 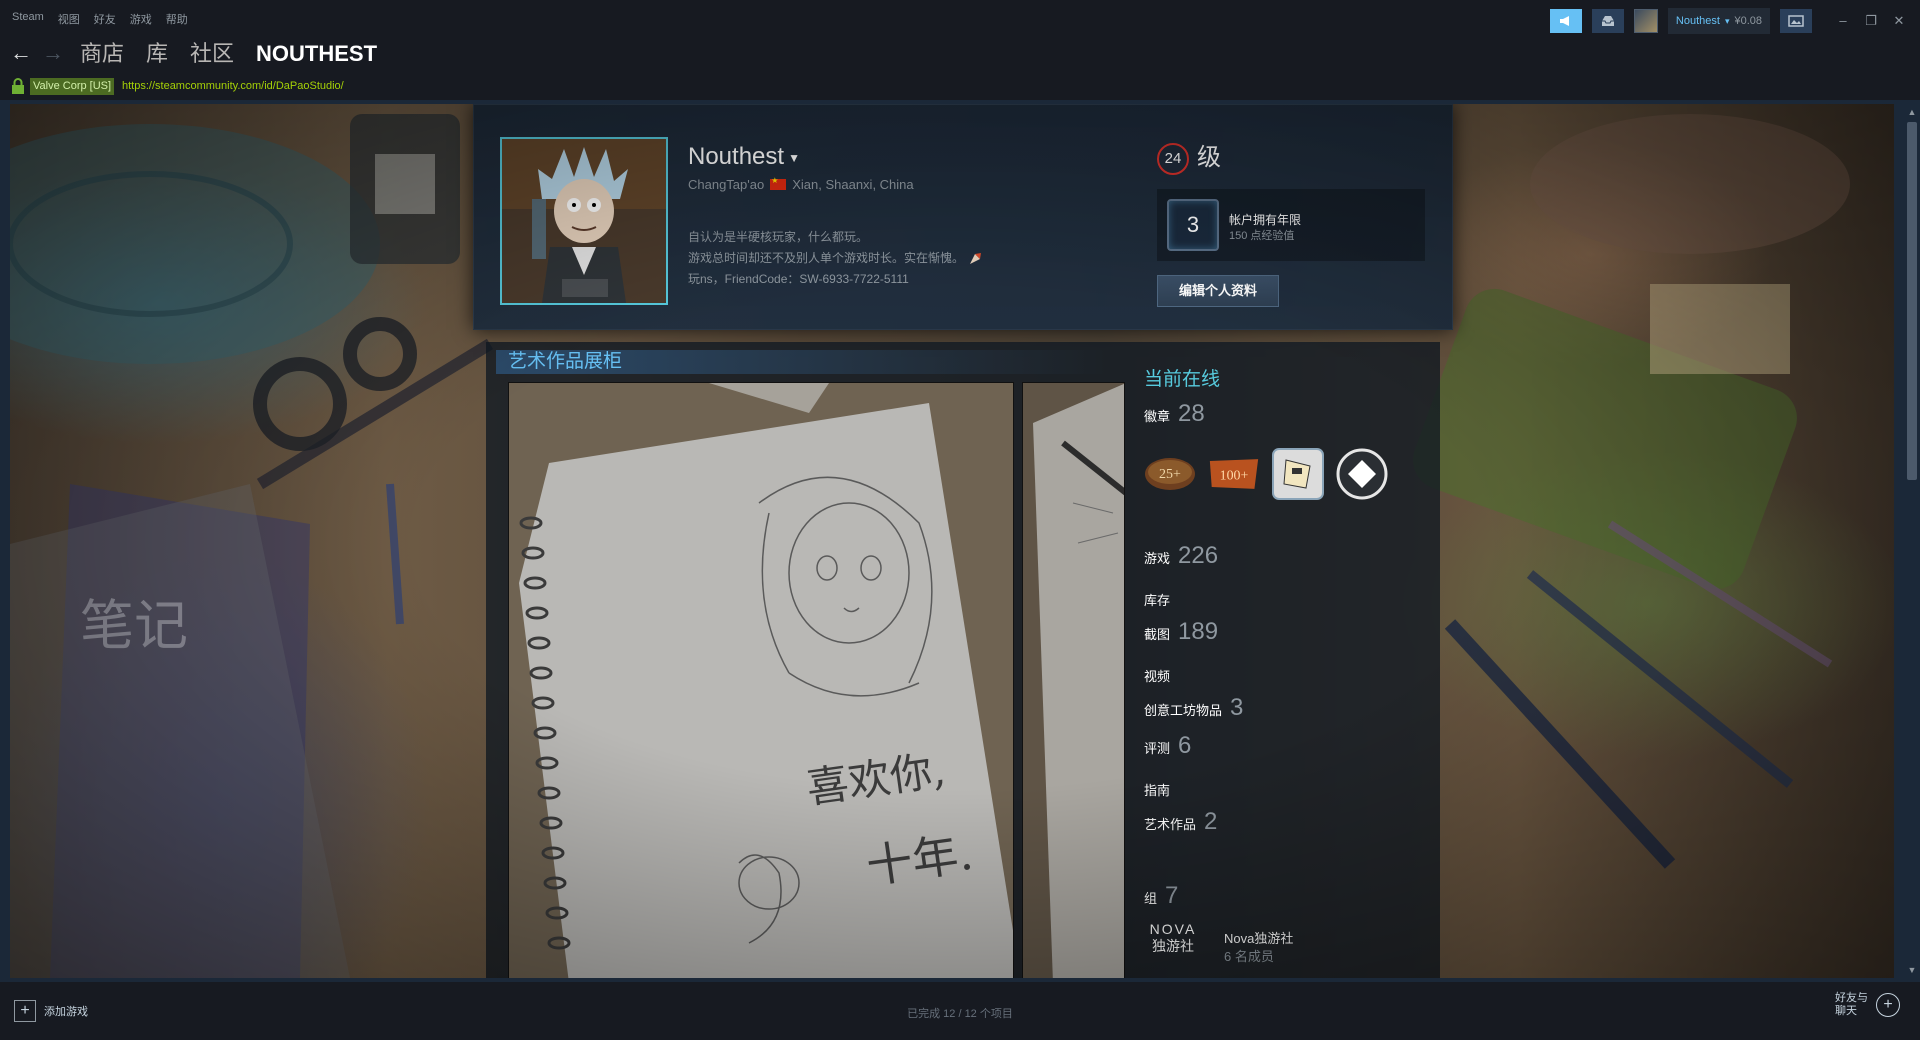 What do you see at coordinates (1185, 745) in the screenshot?
I see `stat-count: 6` at bounding box center [1185, 745].